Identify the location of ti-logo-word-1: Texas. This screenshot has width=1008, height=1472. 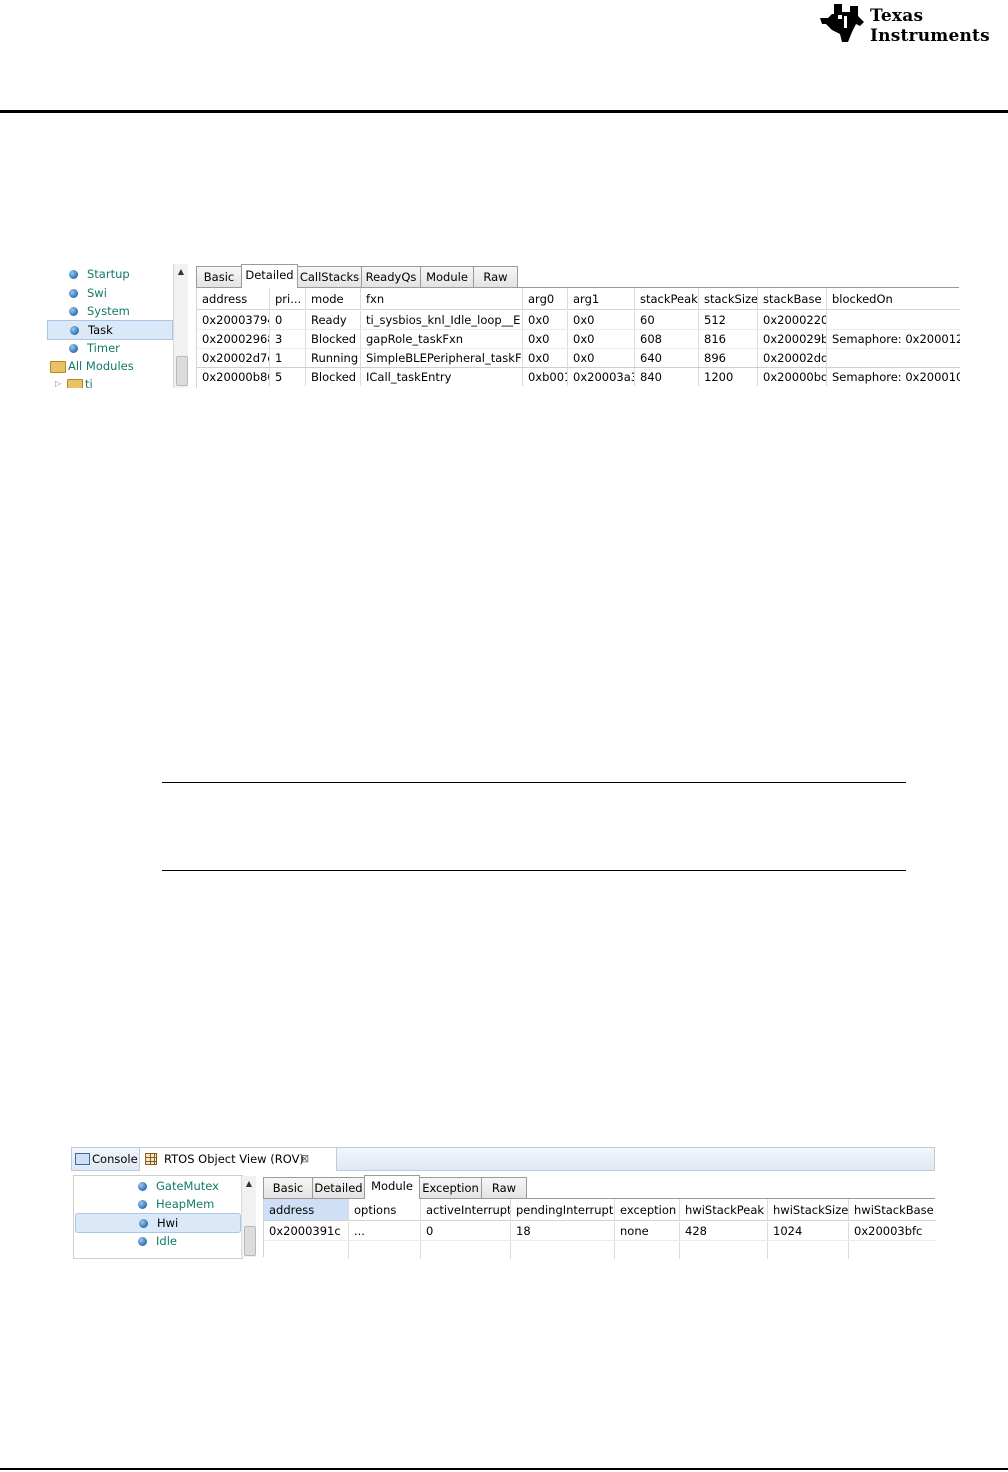
(897, 16).